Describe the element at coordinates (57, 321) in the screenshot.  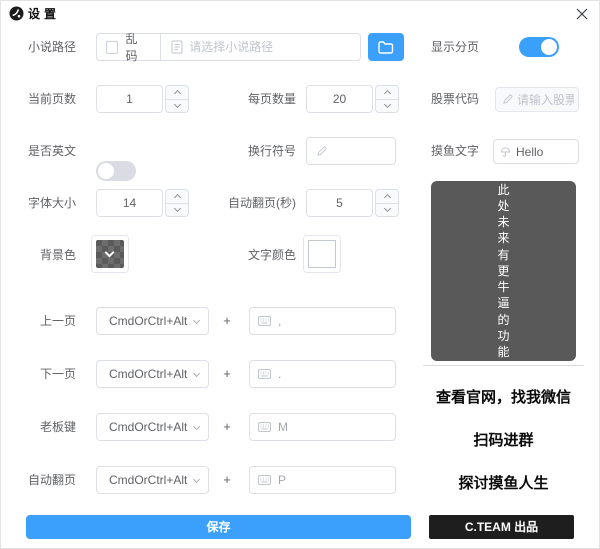
I see `prev-page-label: 上一页` at that location.